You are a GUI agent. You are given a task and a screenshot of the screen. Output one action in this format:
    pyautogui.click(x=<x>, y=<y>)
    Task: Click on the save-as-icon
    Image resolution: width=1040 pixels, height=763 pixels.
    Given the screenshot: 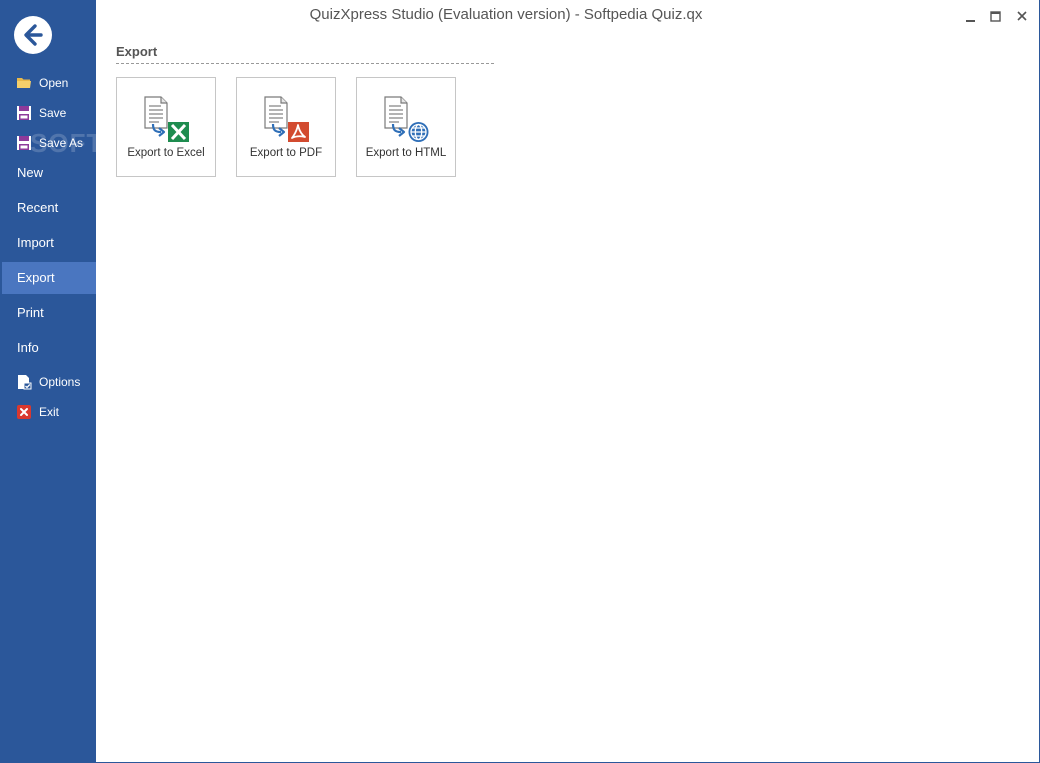 What is the action you would take?
    pyautogui.click(x=24, y=143)
    